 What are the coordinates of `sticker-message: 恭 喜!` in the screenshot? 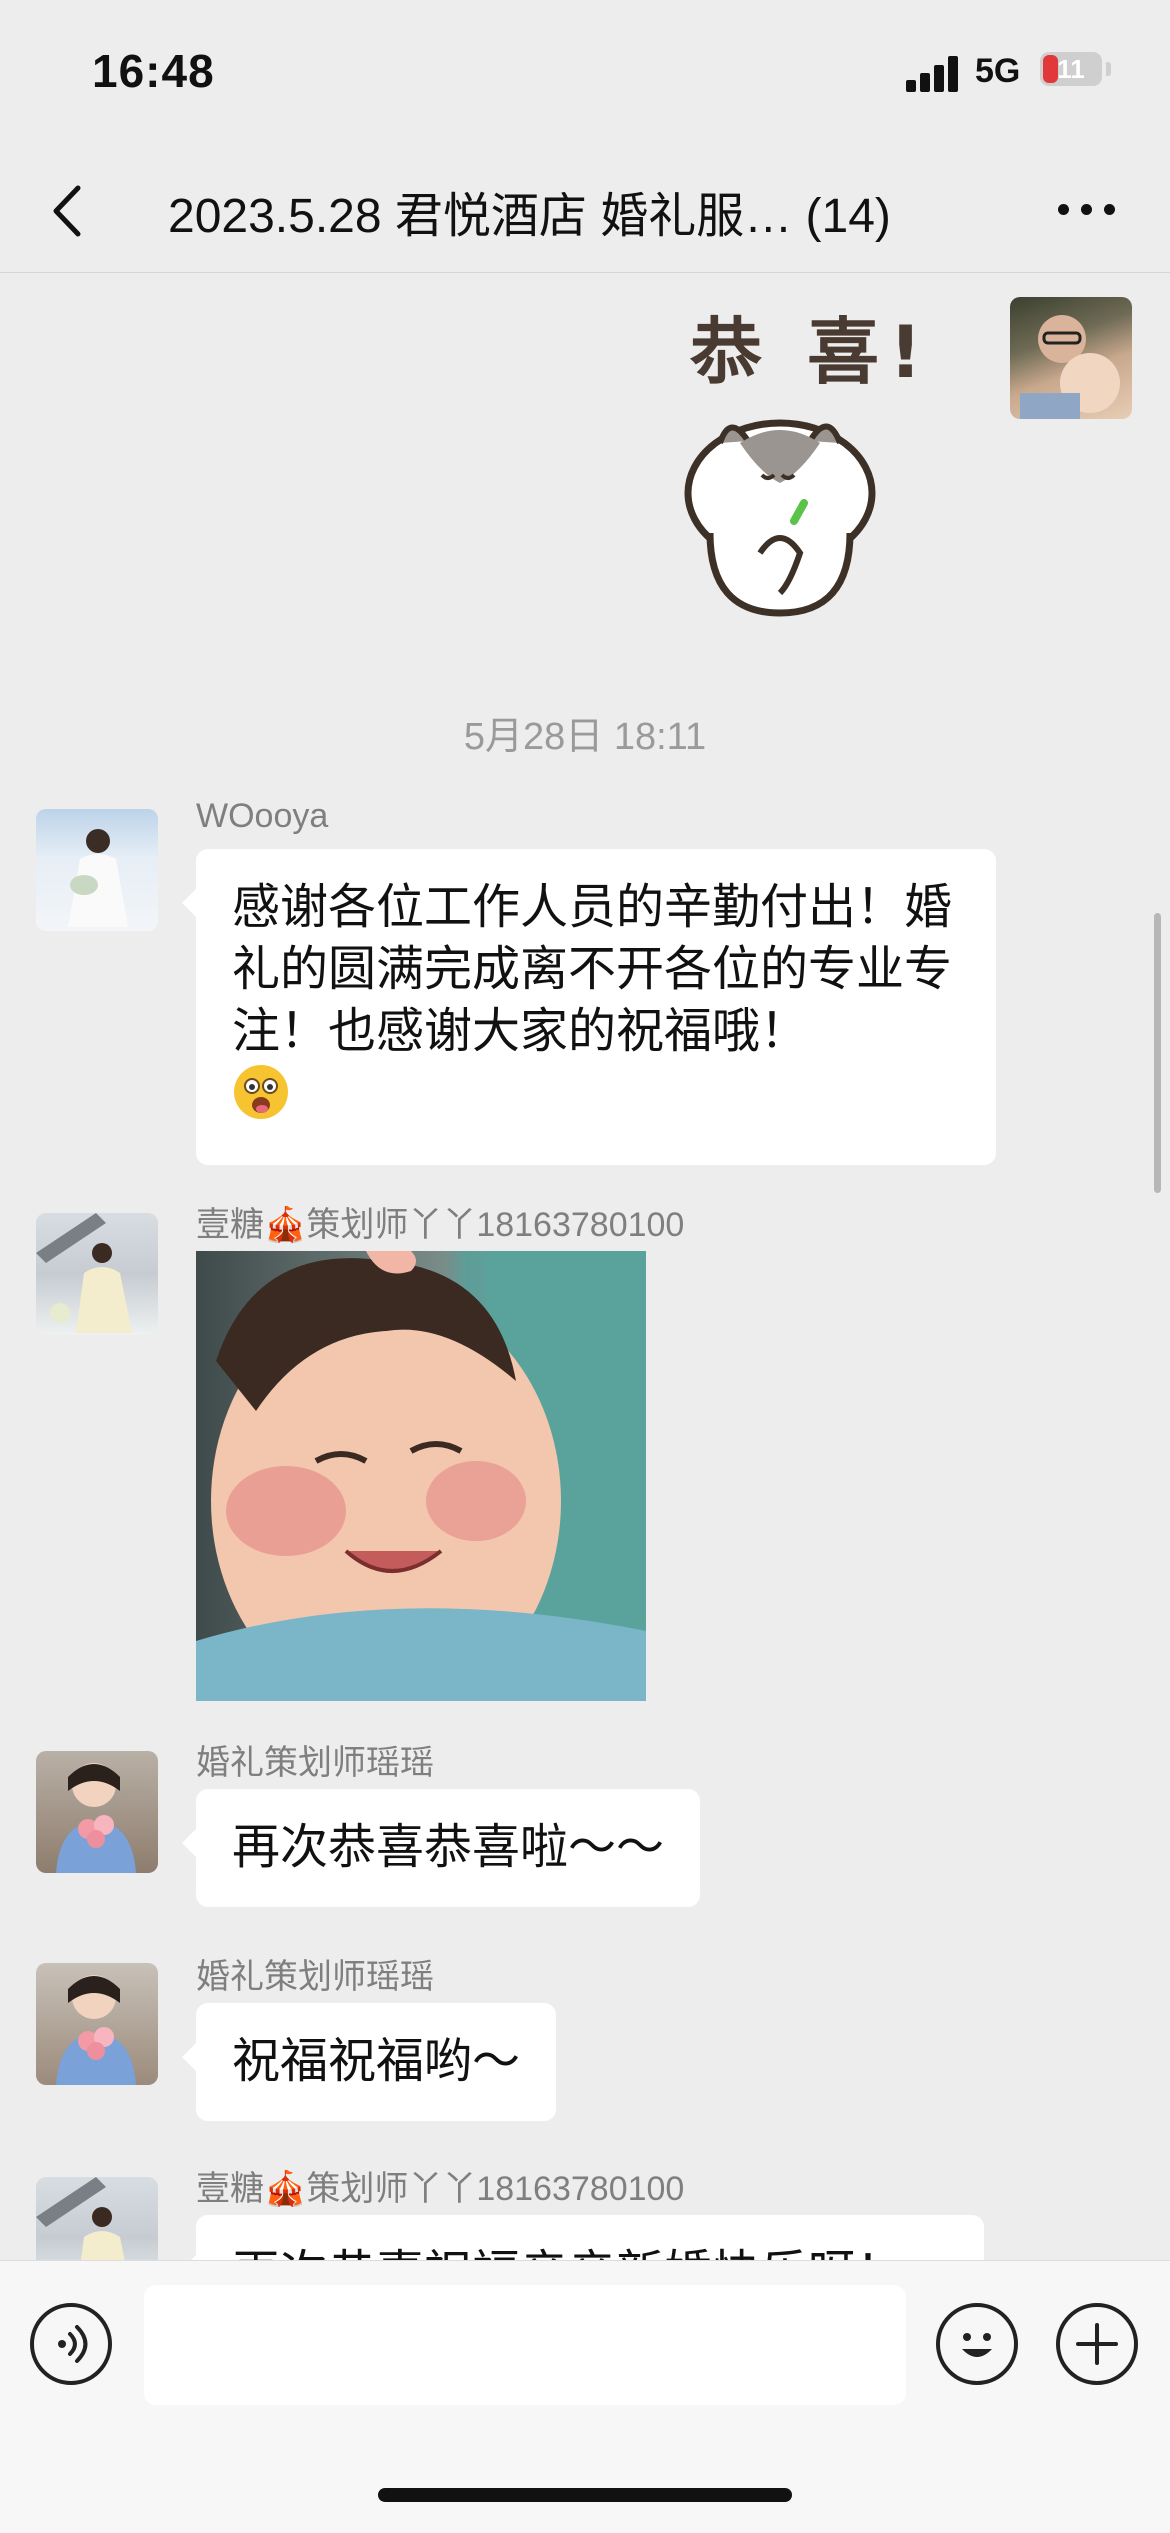 It's located at (815, 463).